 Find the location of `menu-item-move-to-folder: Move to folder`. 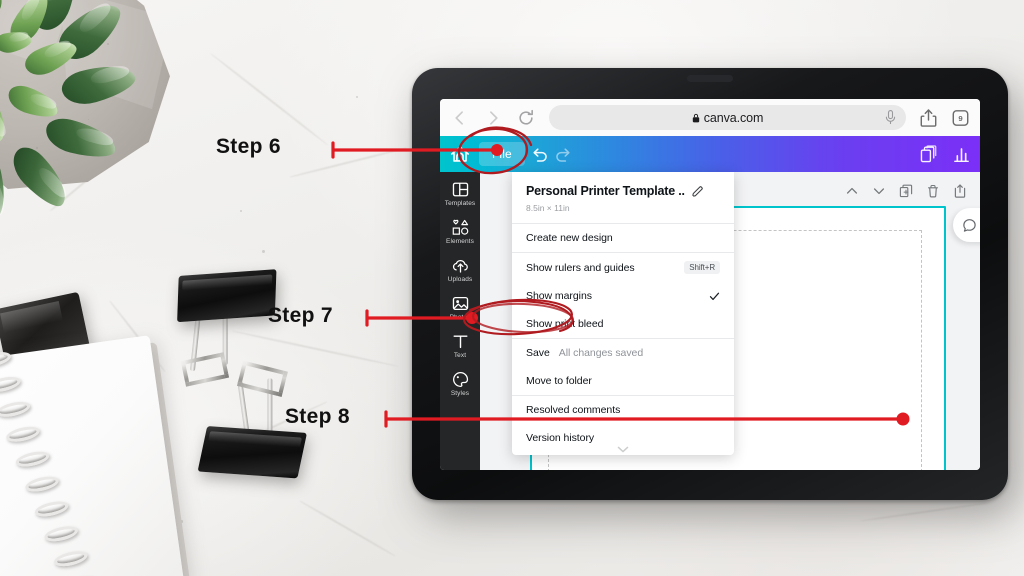

menu-item-move-to-folder: Move to folder is located at coordinates (623, 381).